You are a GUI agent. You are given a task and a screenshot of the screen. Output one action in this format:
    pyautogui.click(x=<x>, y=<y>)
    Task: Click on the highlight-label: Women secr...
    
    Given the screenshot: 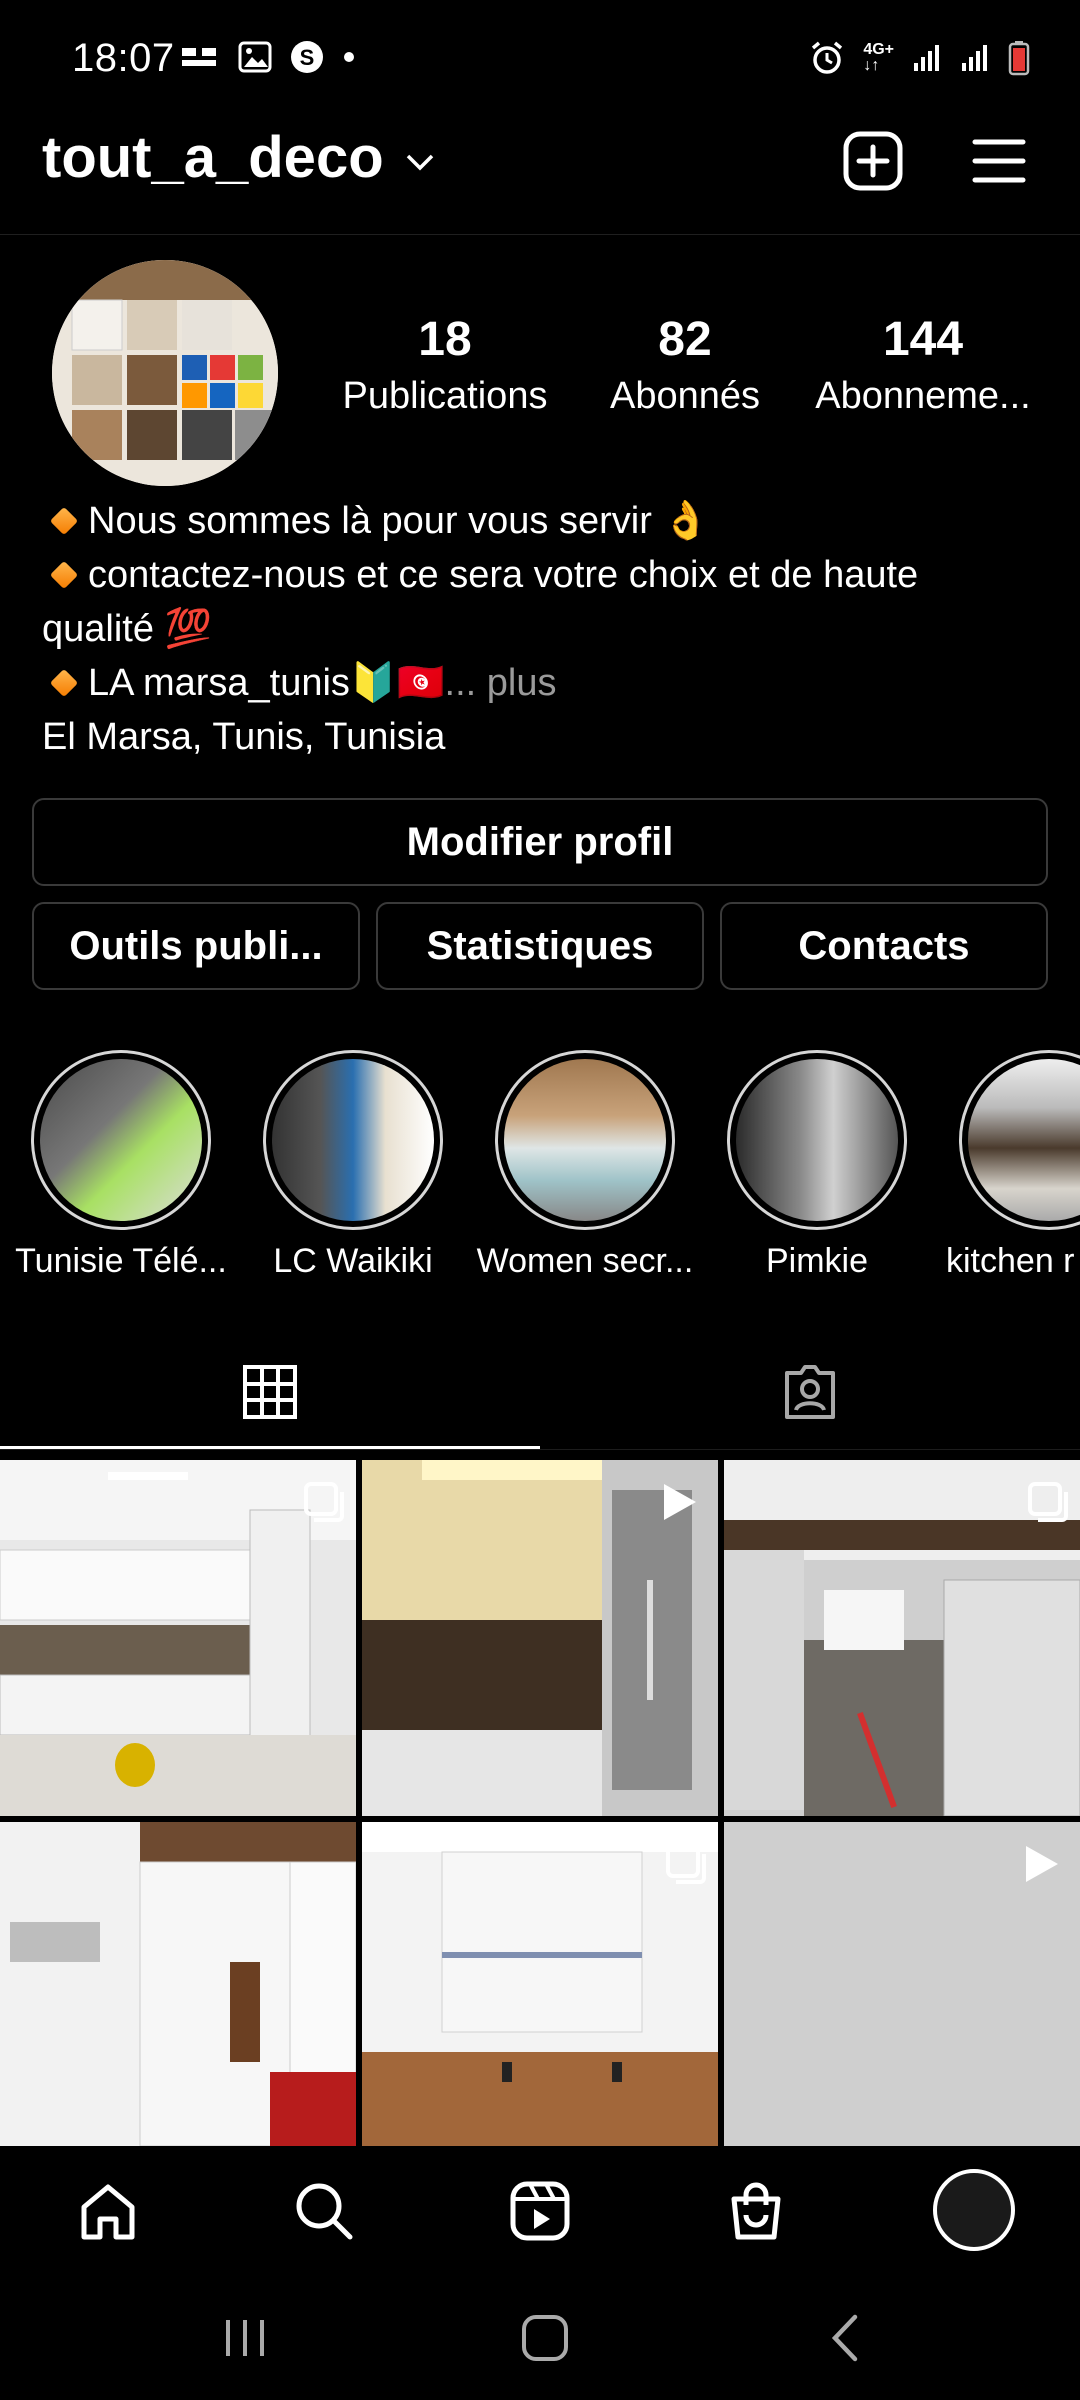 What is the action you would take?
    pyautogui.click(x=585, y=1261)
    